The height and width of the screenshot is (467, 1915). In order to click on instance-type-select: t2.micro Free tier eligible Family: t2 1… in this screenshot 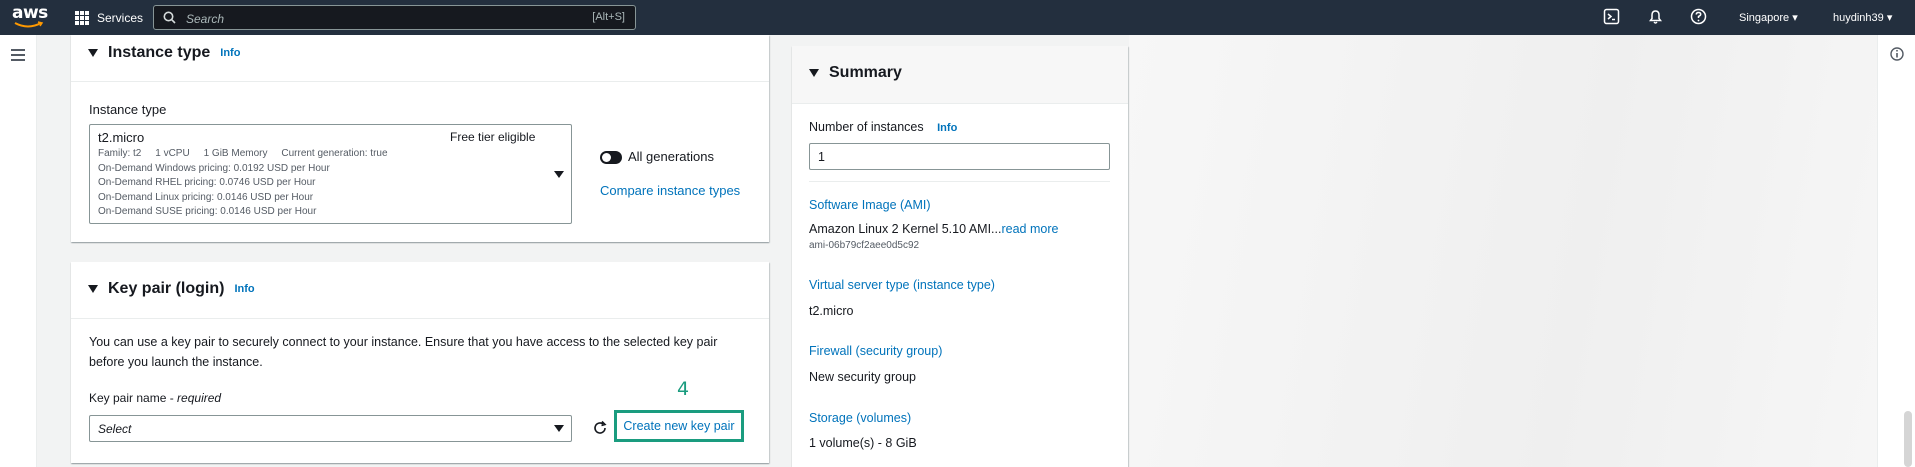, I will do `click(330, 174)`.